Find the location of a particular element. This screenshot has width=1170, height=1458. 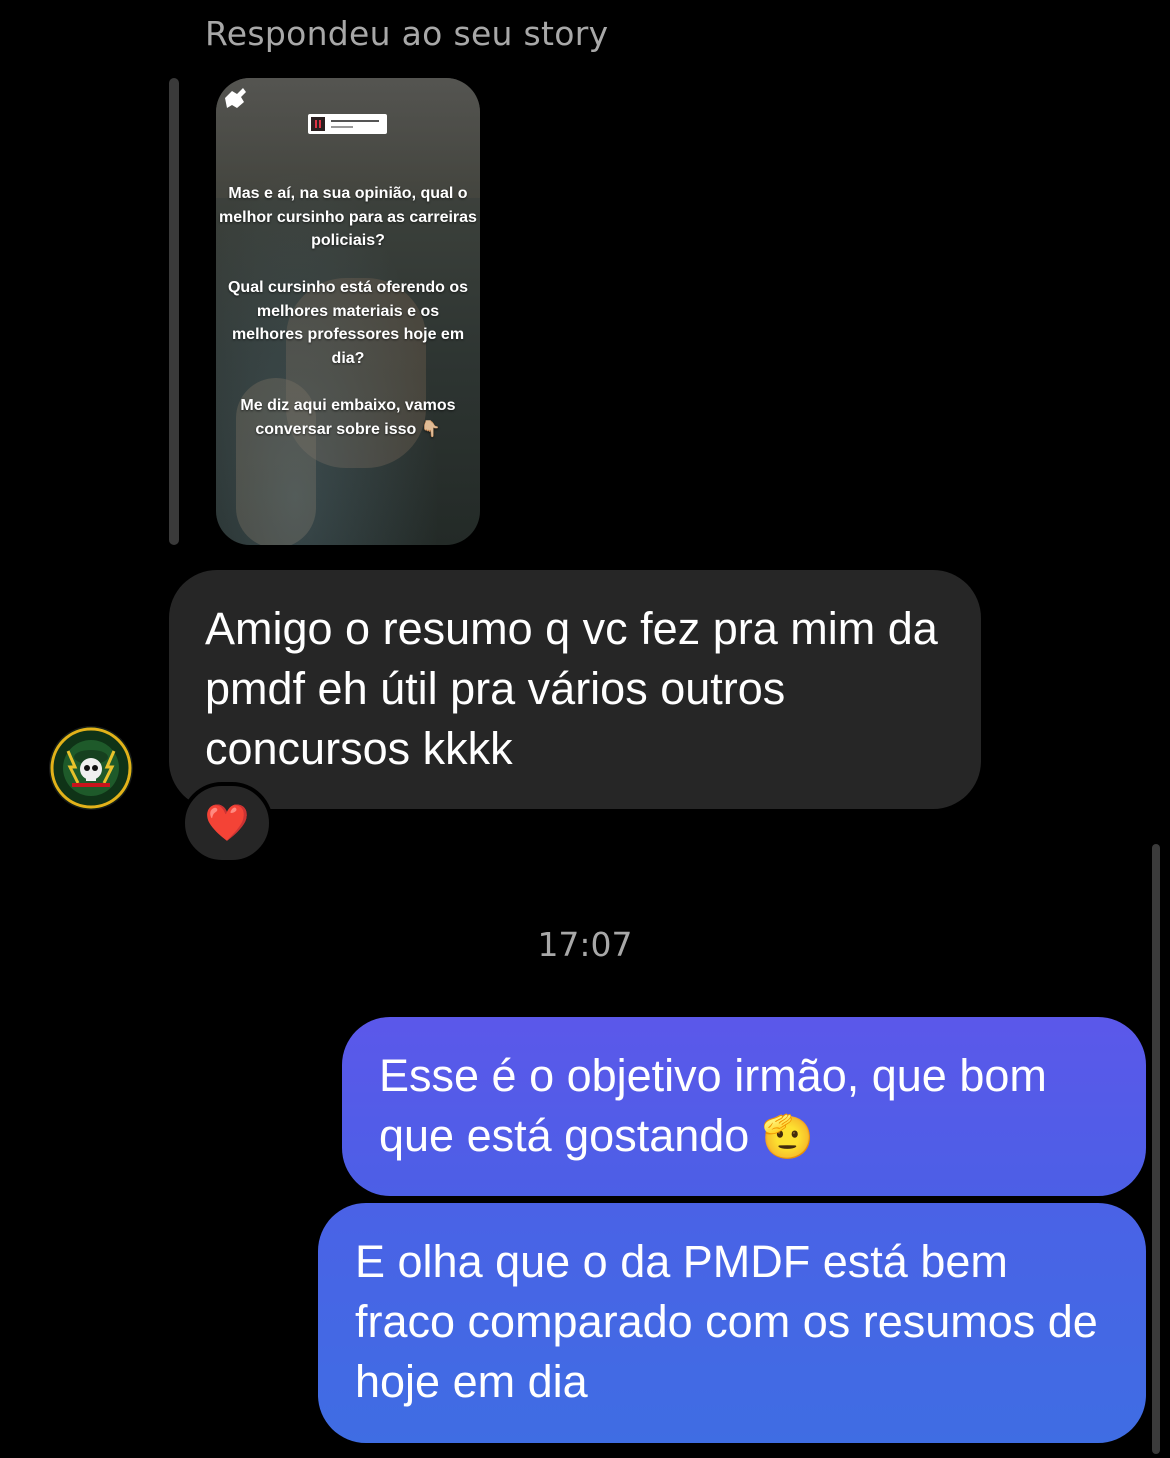

message-timestamp: 17:07 is located at coordinates (585, 944).